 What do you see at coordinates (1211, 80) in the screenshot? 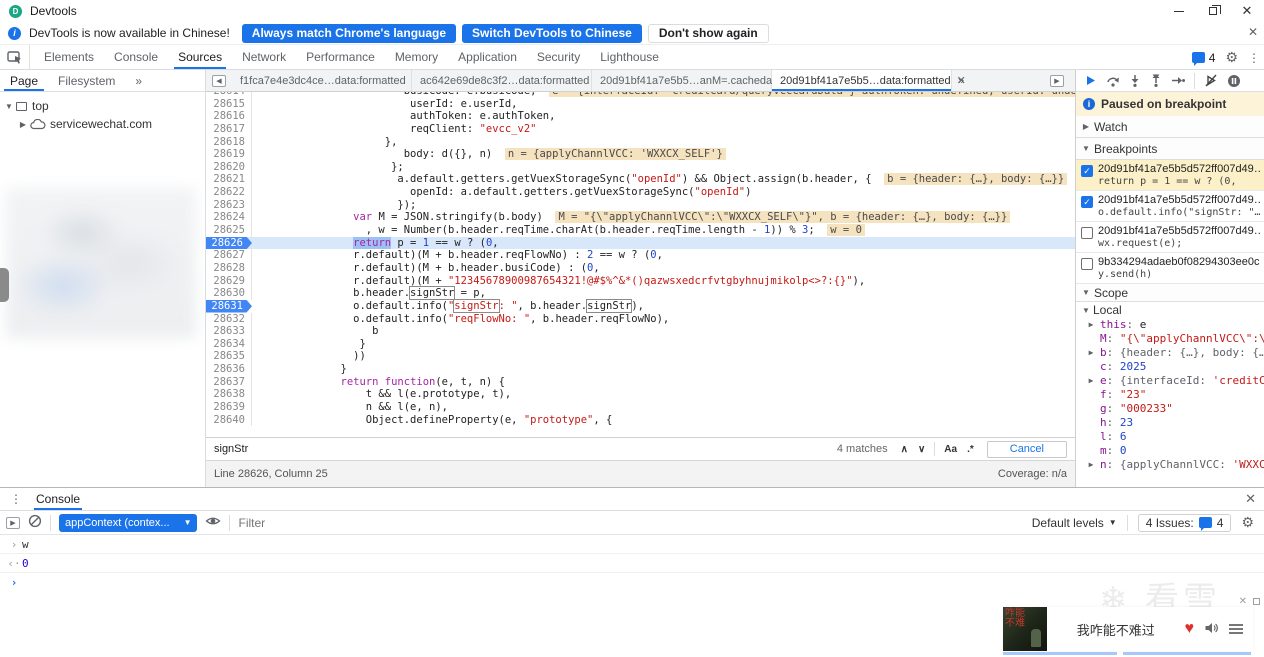
I see `deactivate-breakpoints-icon` at bounding box center [1211, 80].